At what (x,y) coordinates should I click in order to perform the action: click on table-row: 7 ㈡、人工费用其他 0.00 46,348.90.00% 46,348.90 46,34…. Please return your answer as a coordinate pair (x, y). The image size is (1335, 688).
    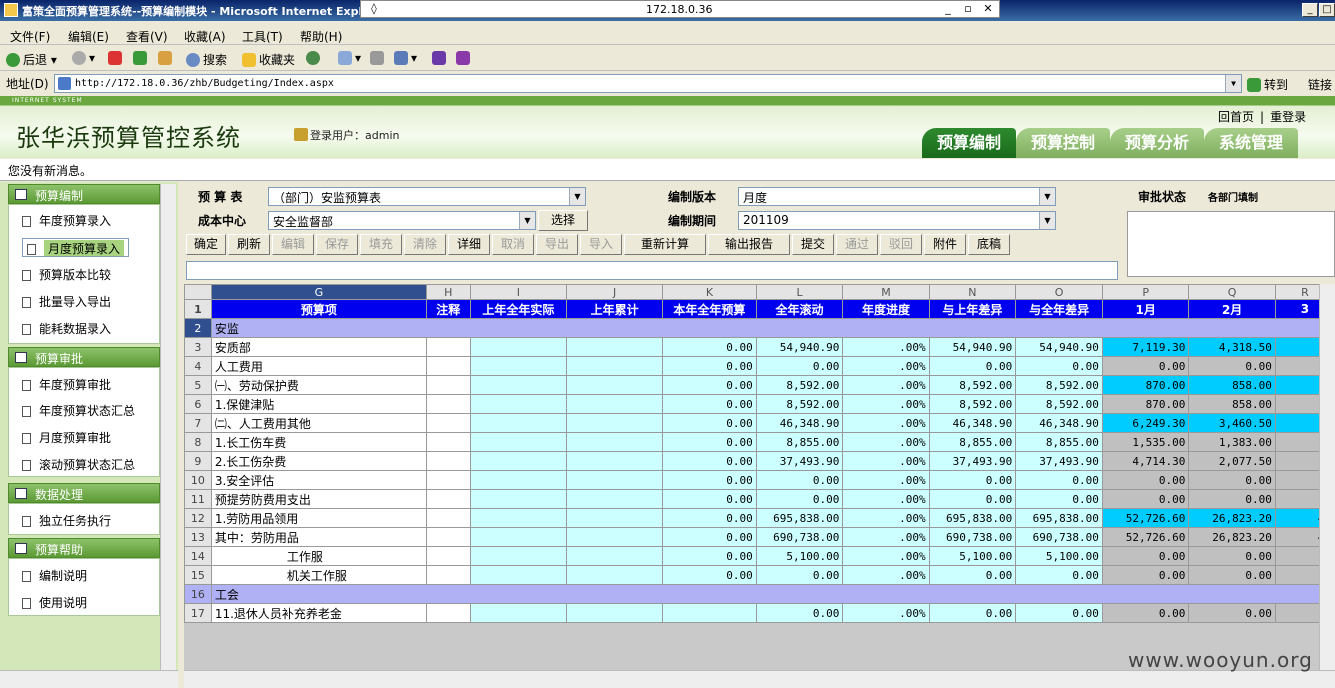
    Looking at the image, I should click on (759, 423).